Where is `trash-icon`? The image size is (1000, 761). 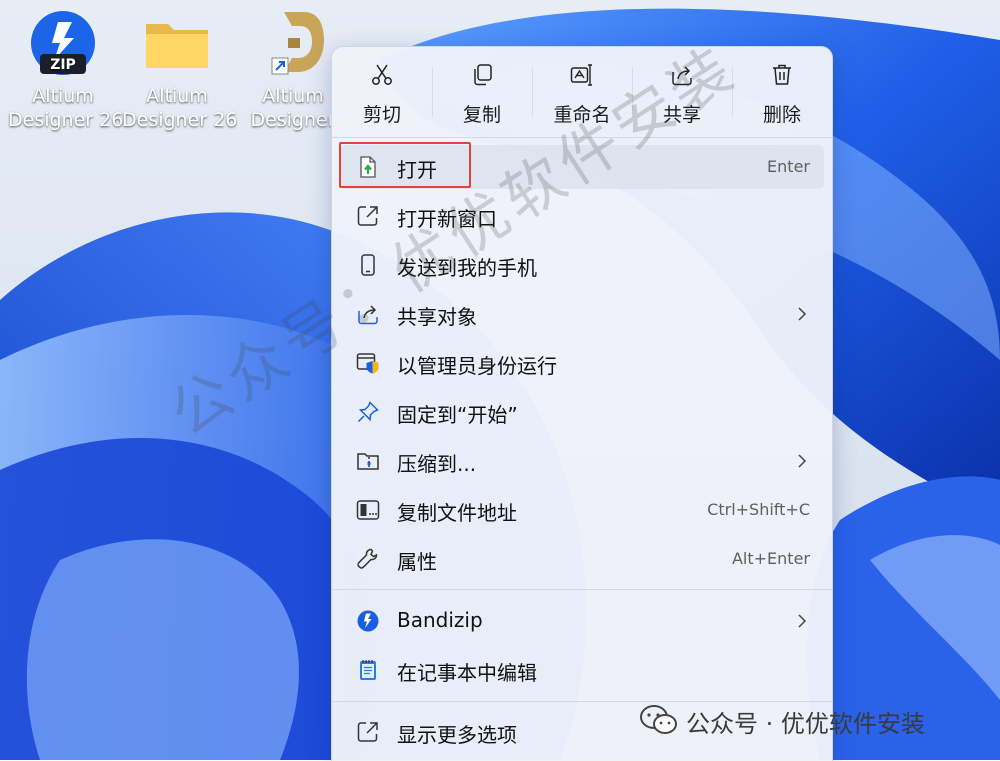 trash-icon is located at coordinates (782, 74).